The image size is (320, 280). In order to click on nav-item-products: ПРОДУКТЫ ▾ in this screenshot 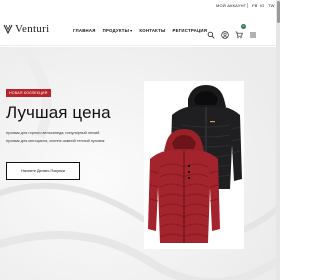, I will do `click(118, 30)`.